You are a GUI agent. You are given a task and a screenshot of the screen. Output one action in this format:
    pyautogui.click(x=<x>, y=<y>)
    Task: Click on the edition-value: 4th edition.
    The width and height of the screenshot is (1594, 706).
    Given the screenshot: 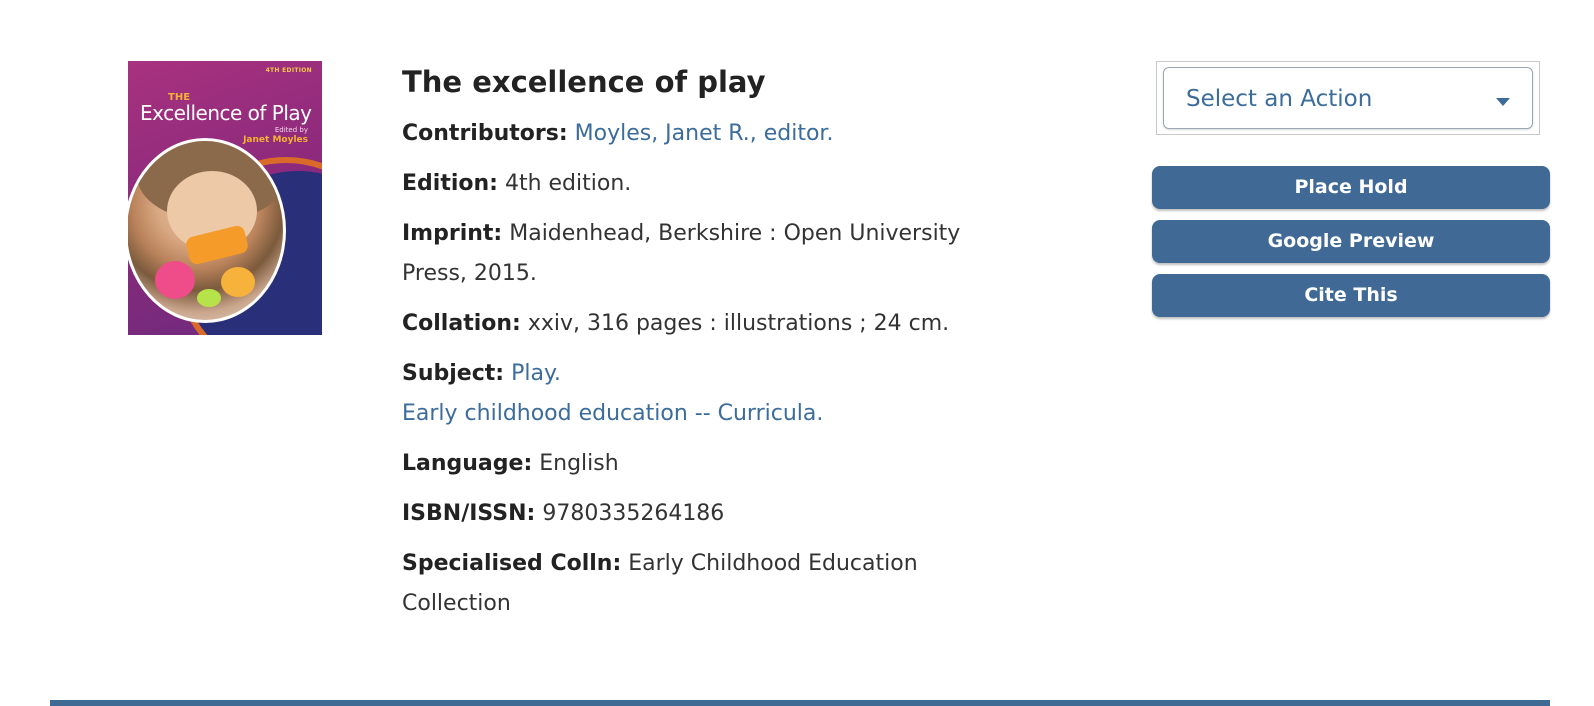 What is the action you would take?
    pyautogui.click(x=568, y=183)
    